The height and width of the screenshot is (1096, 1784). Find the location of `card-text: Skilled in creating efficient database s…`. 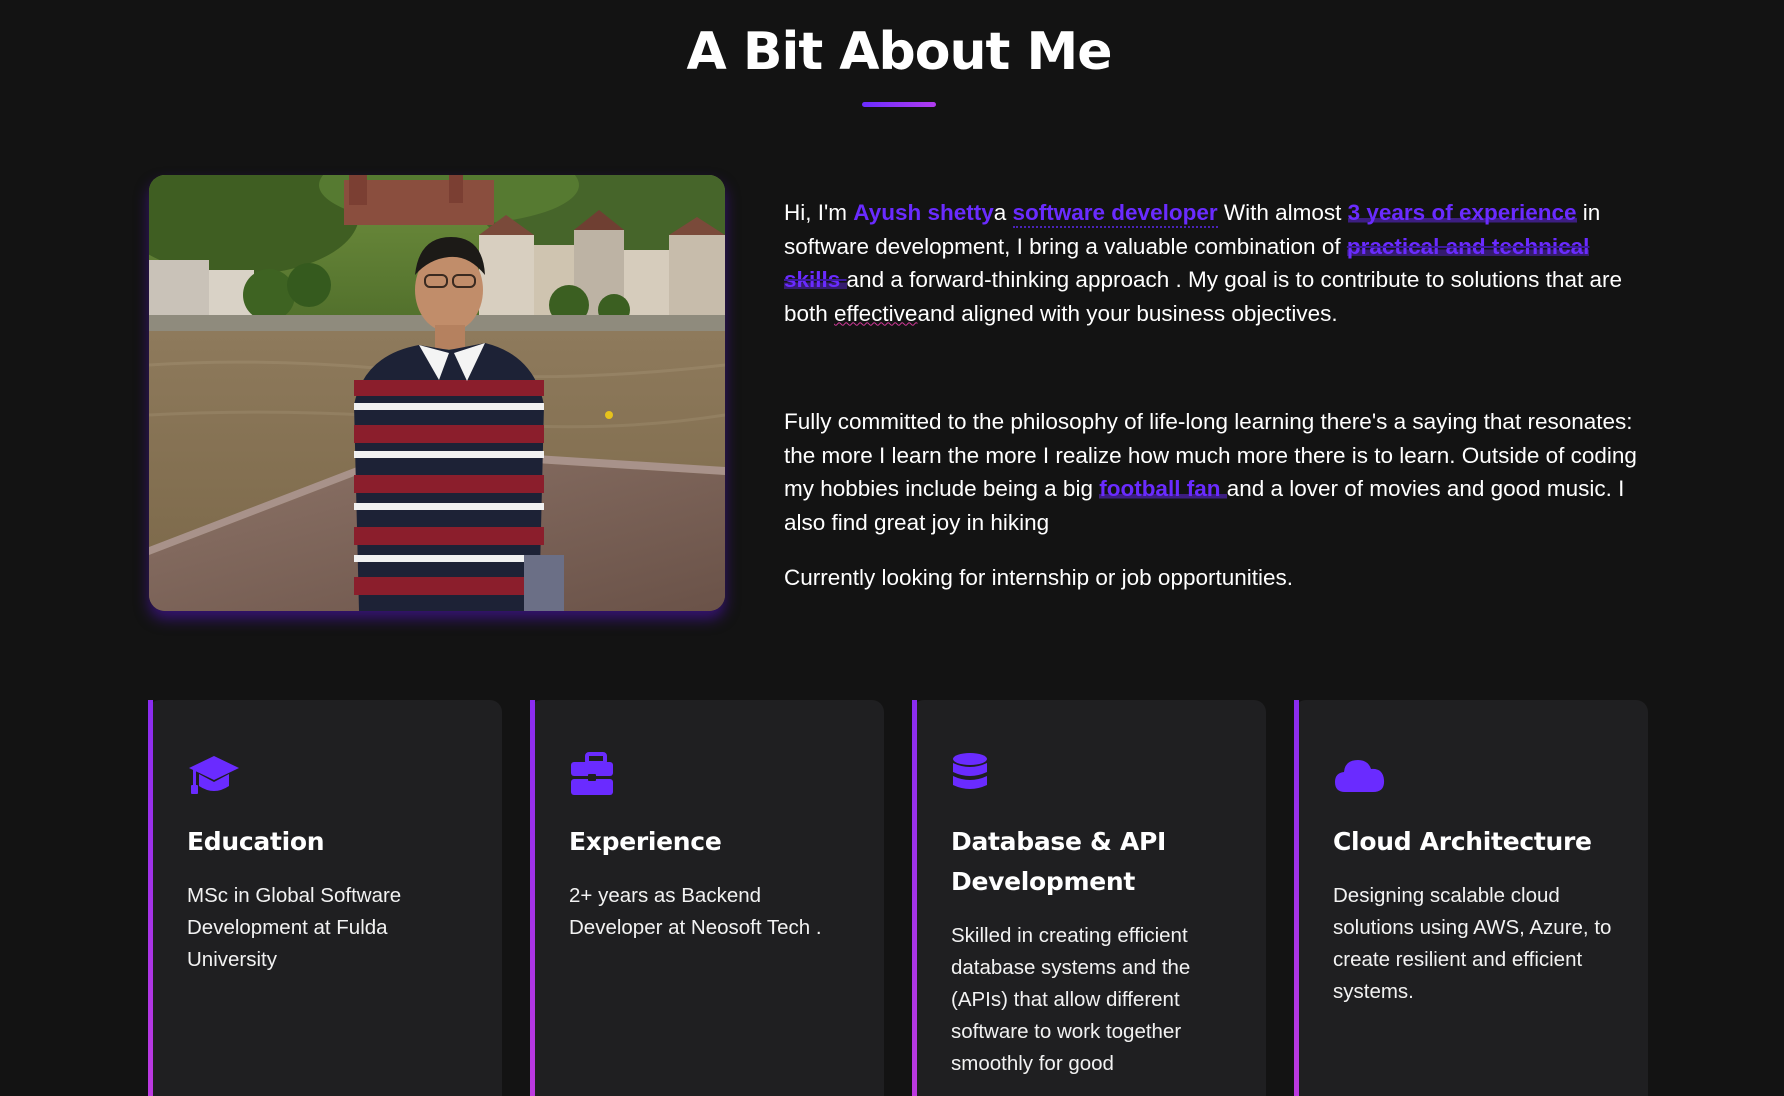

card-text: Skilled in creating efficient database s… is located at coordinates (1071, 999).